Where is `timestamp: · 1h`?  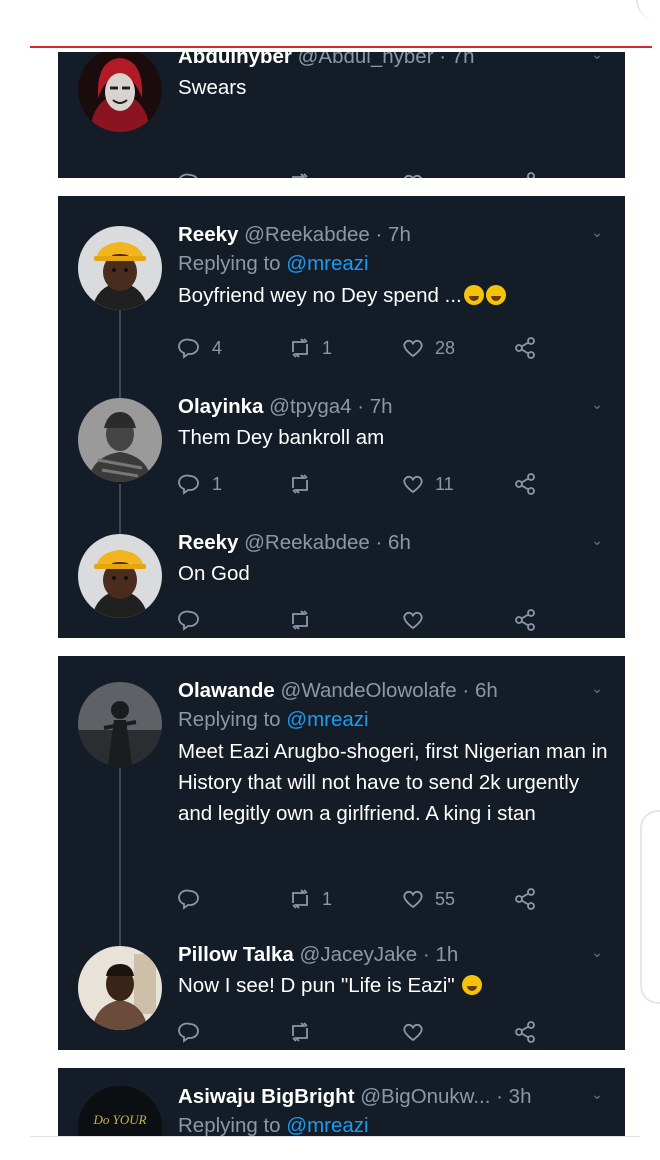
timestamp: · 1h is located at coordinates (440, 954).